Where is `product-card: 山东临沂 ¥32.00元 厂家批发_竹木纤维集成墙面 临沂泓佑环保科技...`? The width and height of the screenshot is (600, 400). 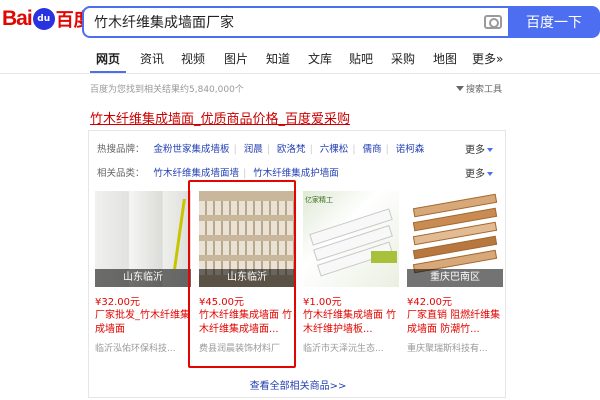 product-card: 山东临沂 ¥32.00元 厂家批发_竹木纤维集成墙面 临沂泓佑环保科技... is located at coordinates (143, 281).